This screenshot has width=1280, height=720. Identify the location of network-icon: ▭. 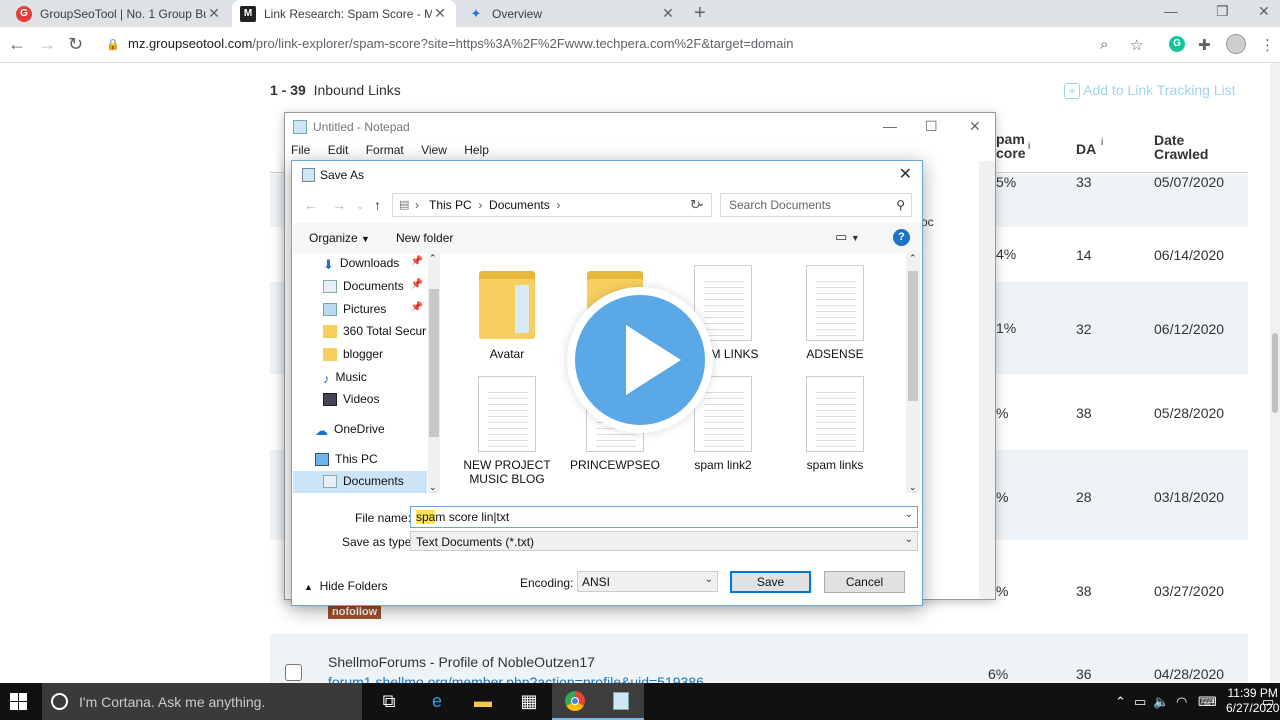
(1140, 702).